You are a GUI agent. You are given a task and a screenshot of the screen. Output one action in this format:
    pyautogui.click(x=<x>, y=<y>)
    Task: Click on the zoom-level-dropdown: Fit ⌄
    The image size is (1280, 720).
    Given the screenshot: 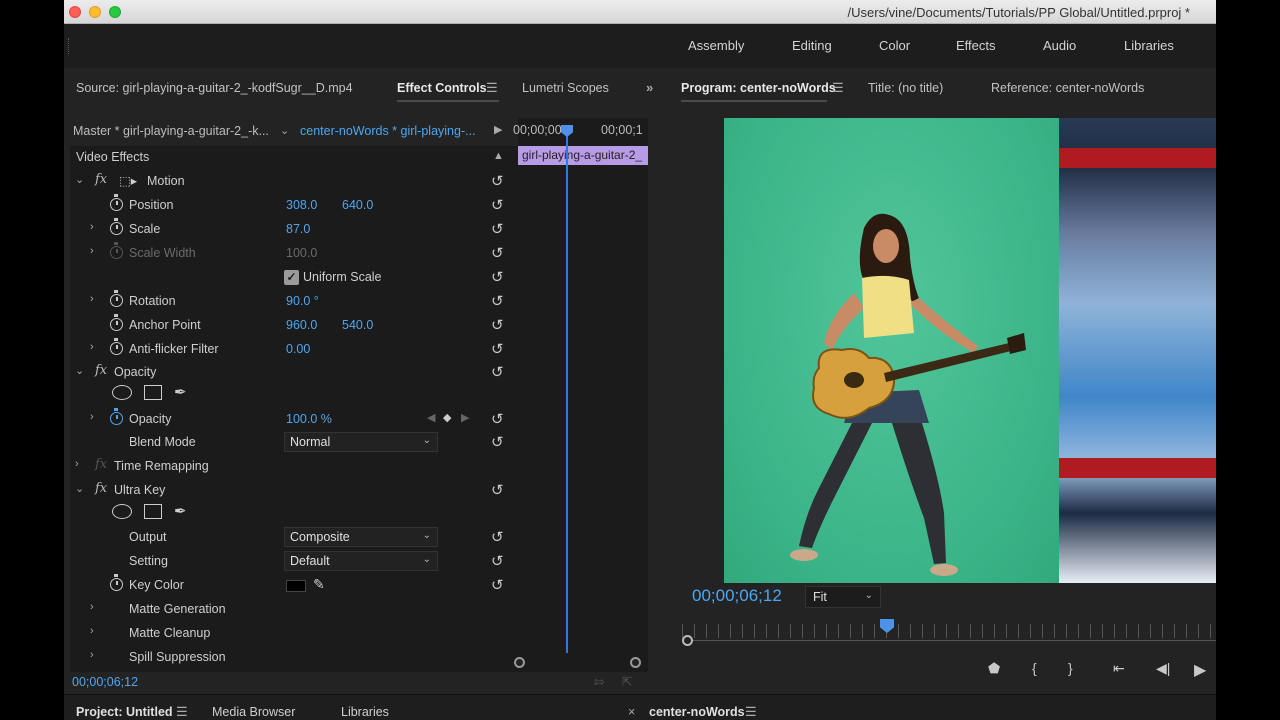 What is the action you would take?
    pyautogui.click(x=843, y=597)
    